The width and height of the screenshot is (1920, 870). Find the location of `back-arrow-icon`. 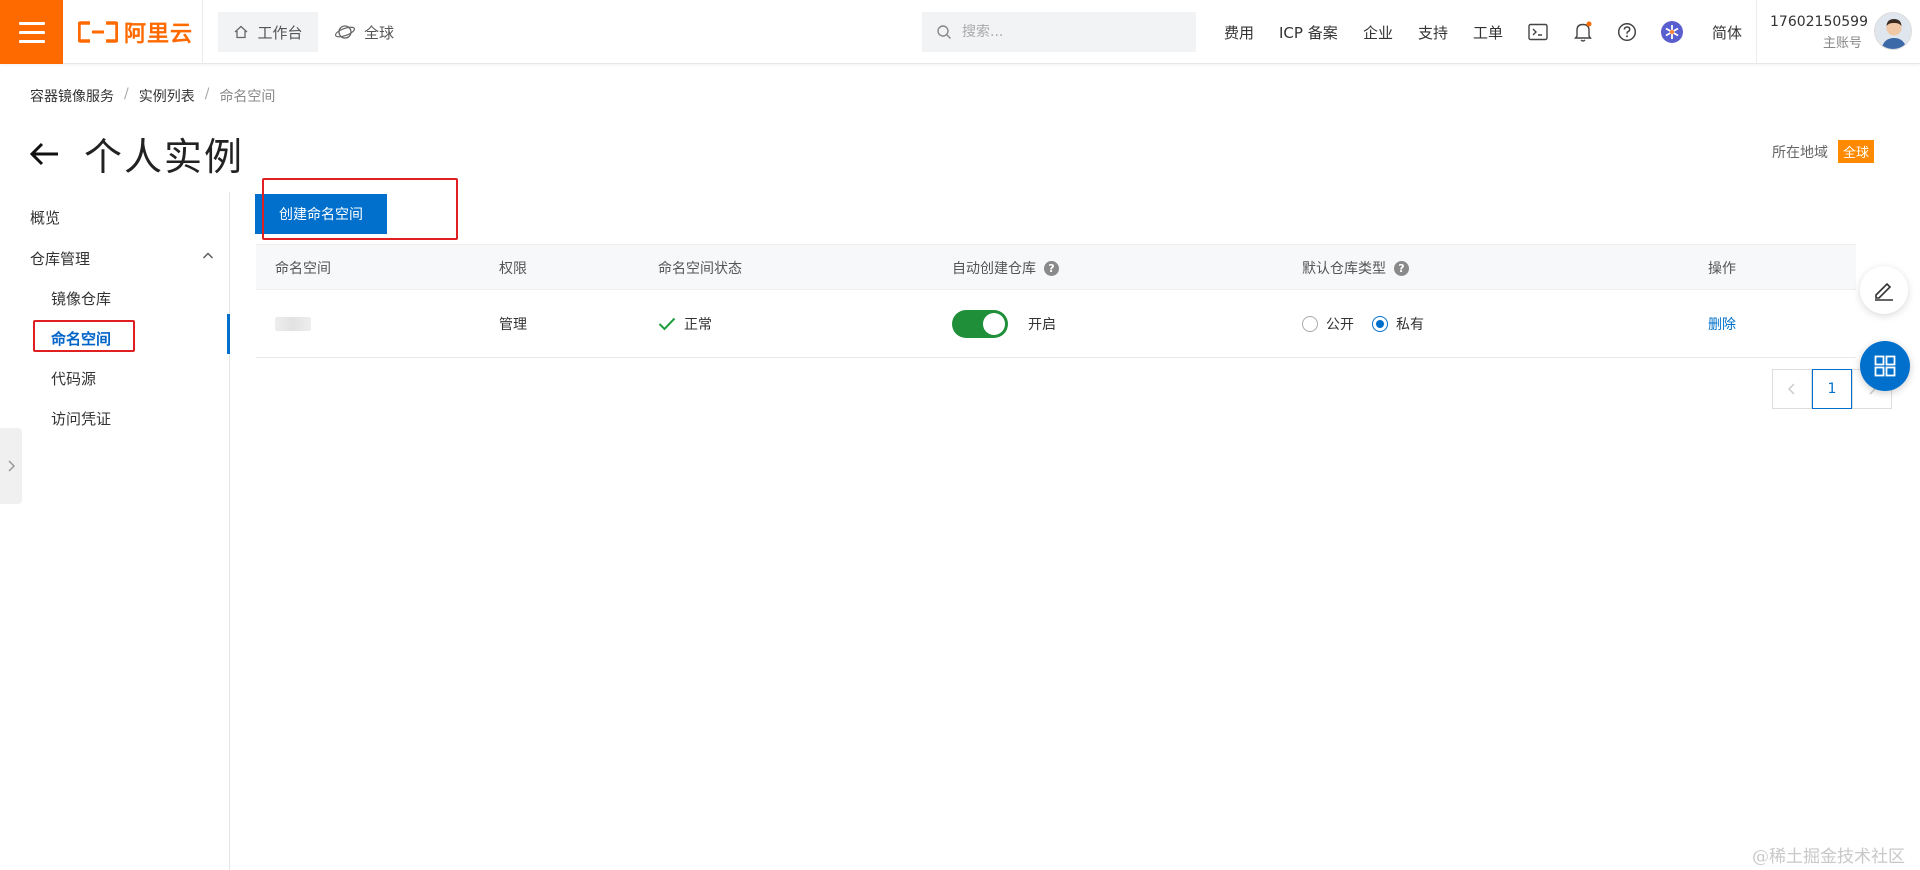

back-arrow-icon is located at coordinates (45, 154).